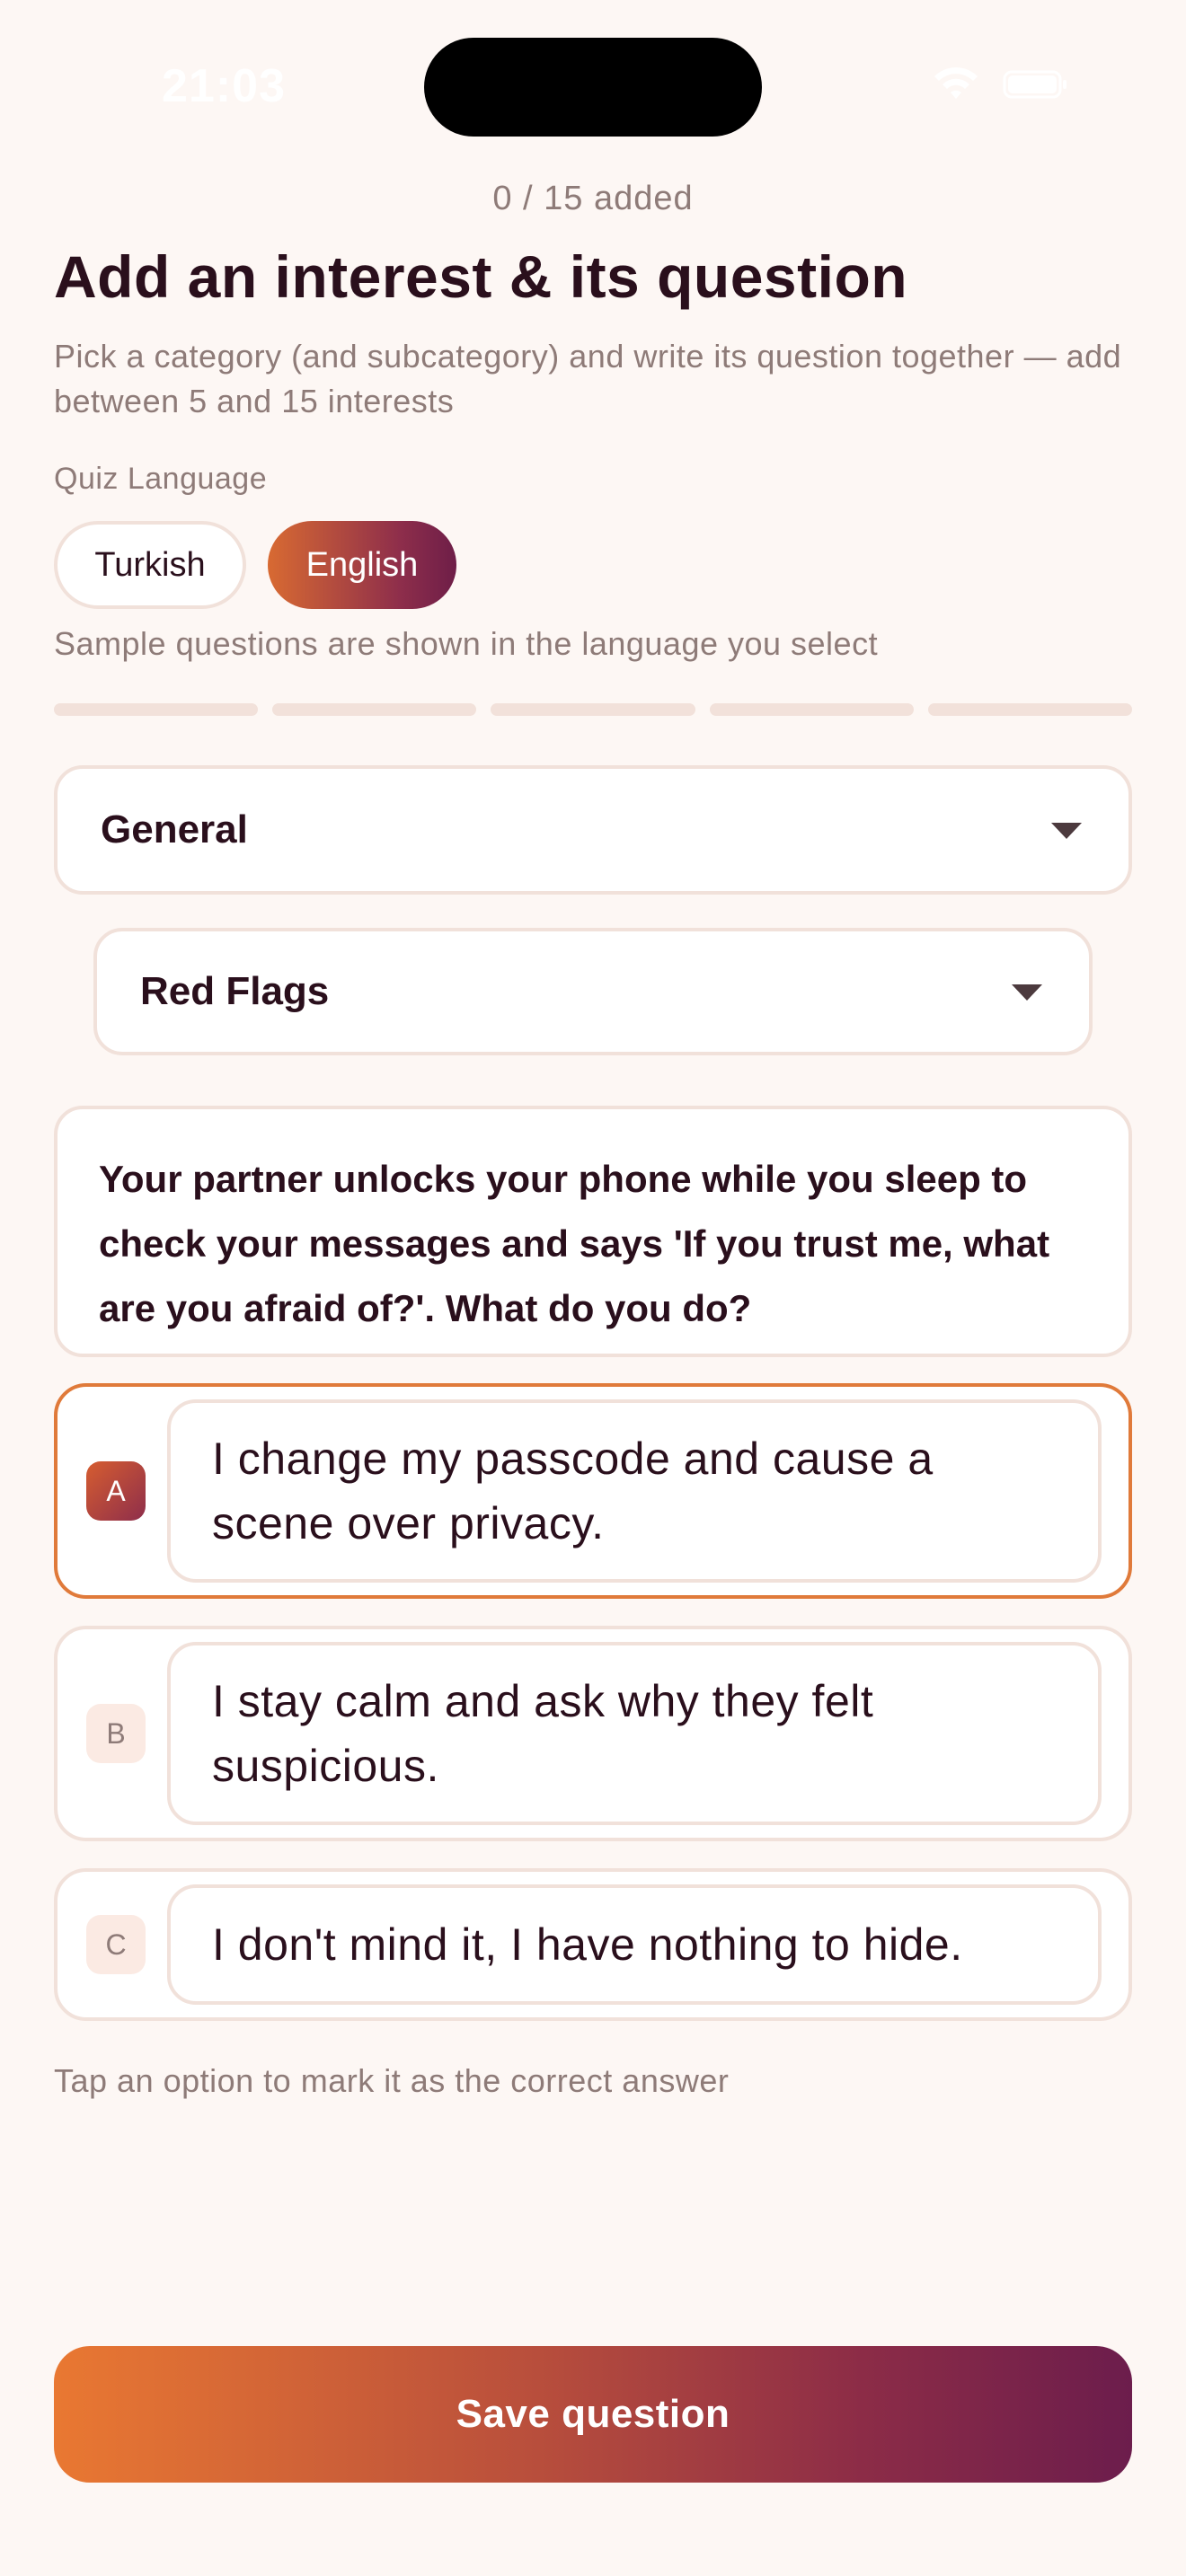  I want to click on added-counter: 0 / 15 added, so click(593, 198).